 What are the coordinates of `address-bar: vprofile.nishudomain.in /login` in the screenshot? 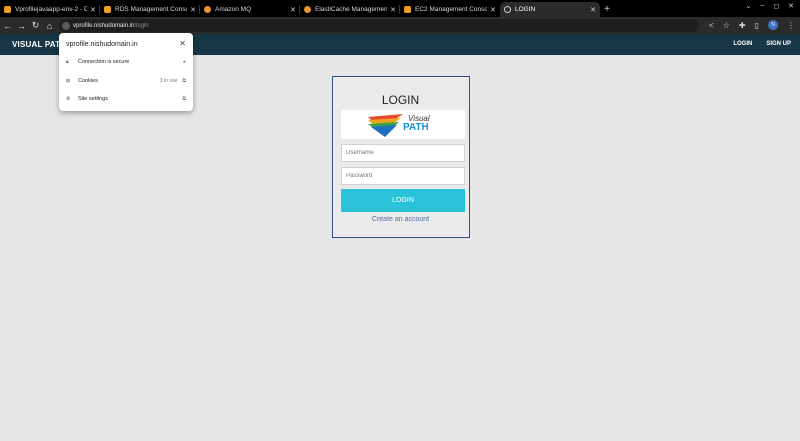 It's located at (379, 25).